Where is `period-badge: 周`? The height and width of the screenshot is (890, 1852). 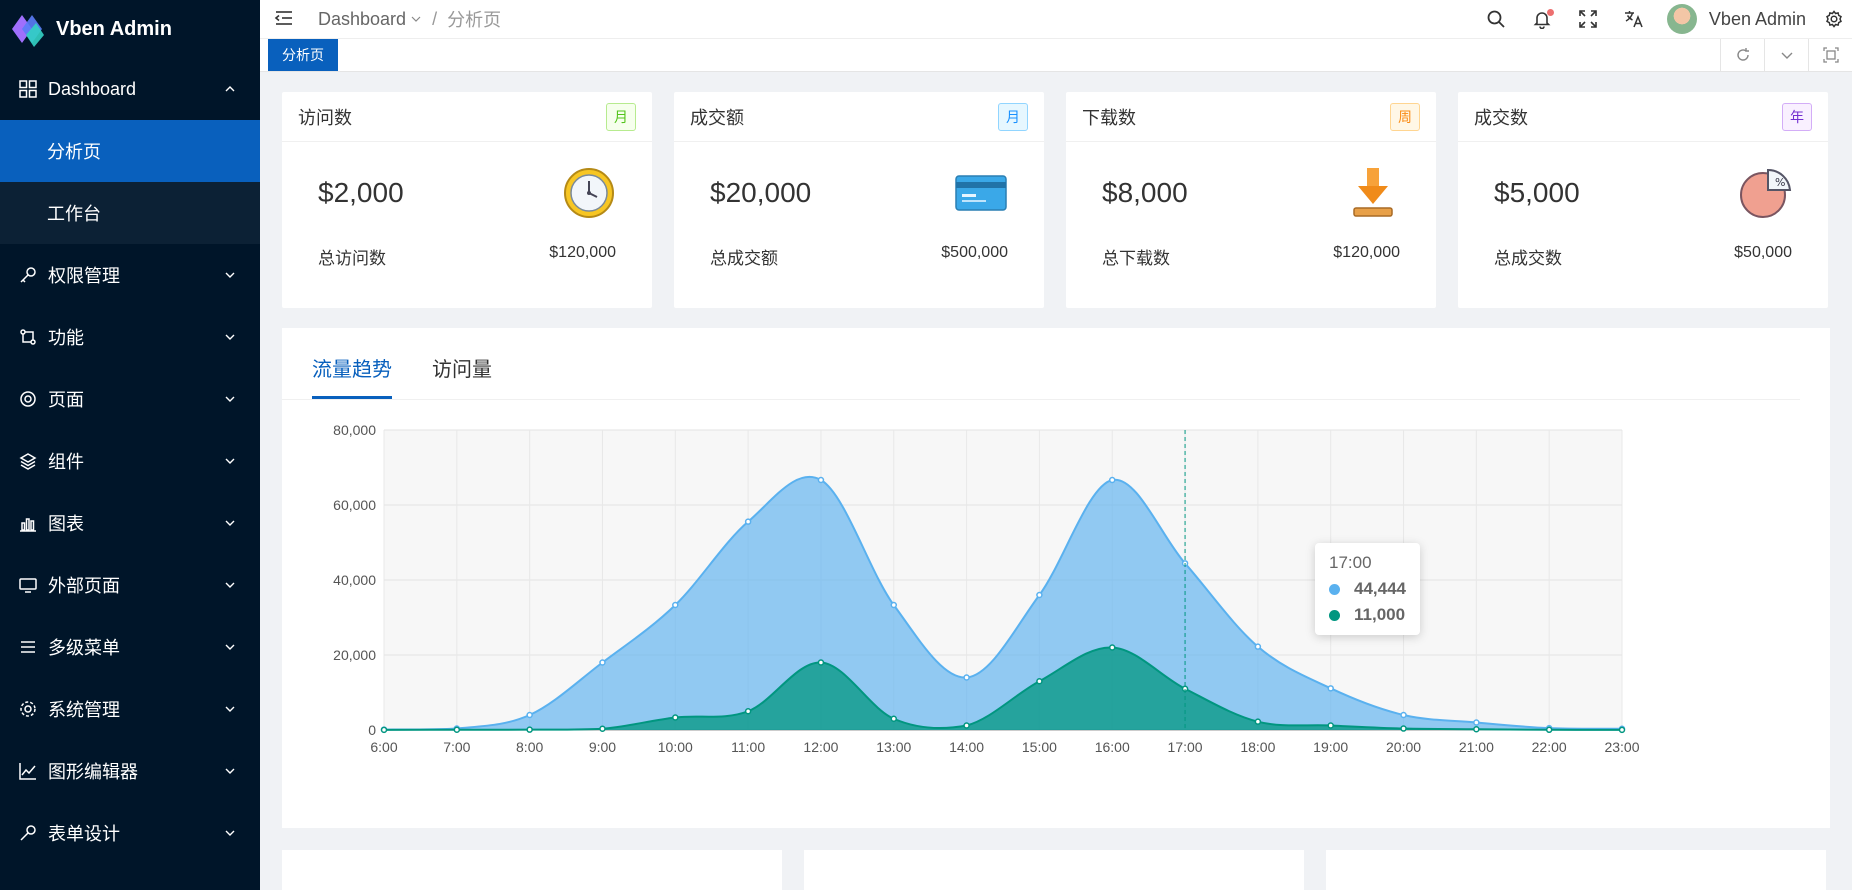 period-badge: 周 is located at coordinates (1405, 116).